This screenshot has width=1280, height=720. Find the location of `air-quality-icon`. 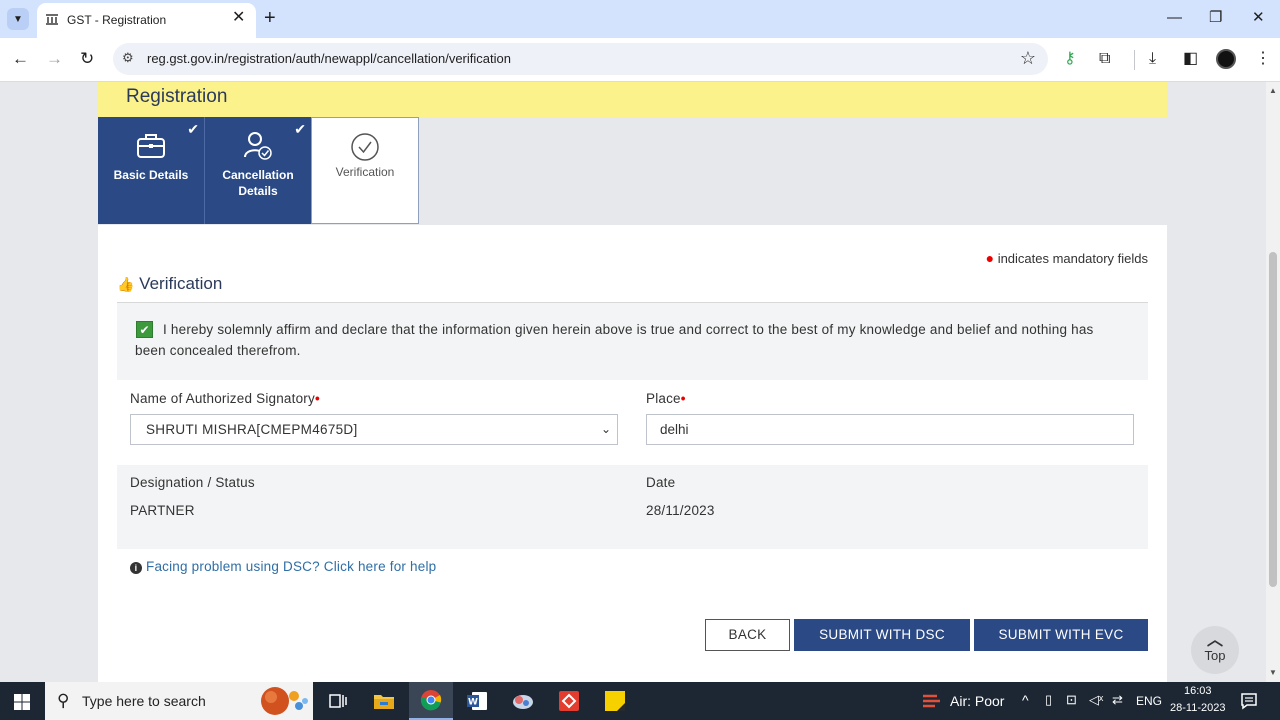

air-quality-icon is located at coordinates (931, 701).